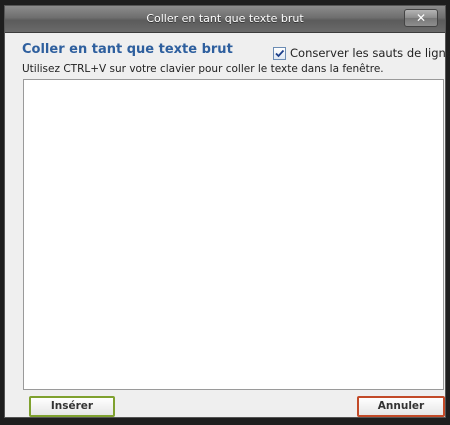  I want to click on close-button: ✕, so click(421, 18).